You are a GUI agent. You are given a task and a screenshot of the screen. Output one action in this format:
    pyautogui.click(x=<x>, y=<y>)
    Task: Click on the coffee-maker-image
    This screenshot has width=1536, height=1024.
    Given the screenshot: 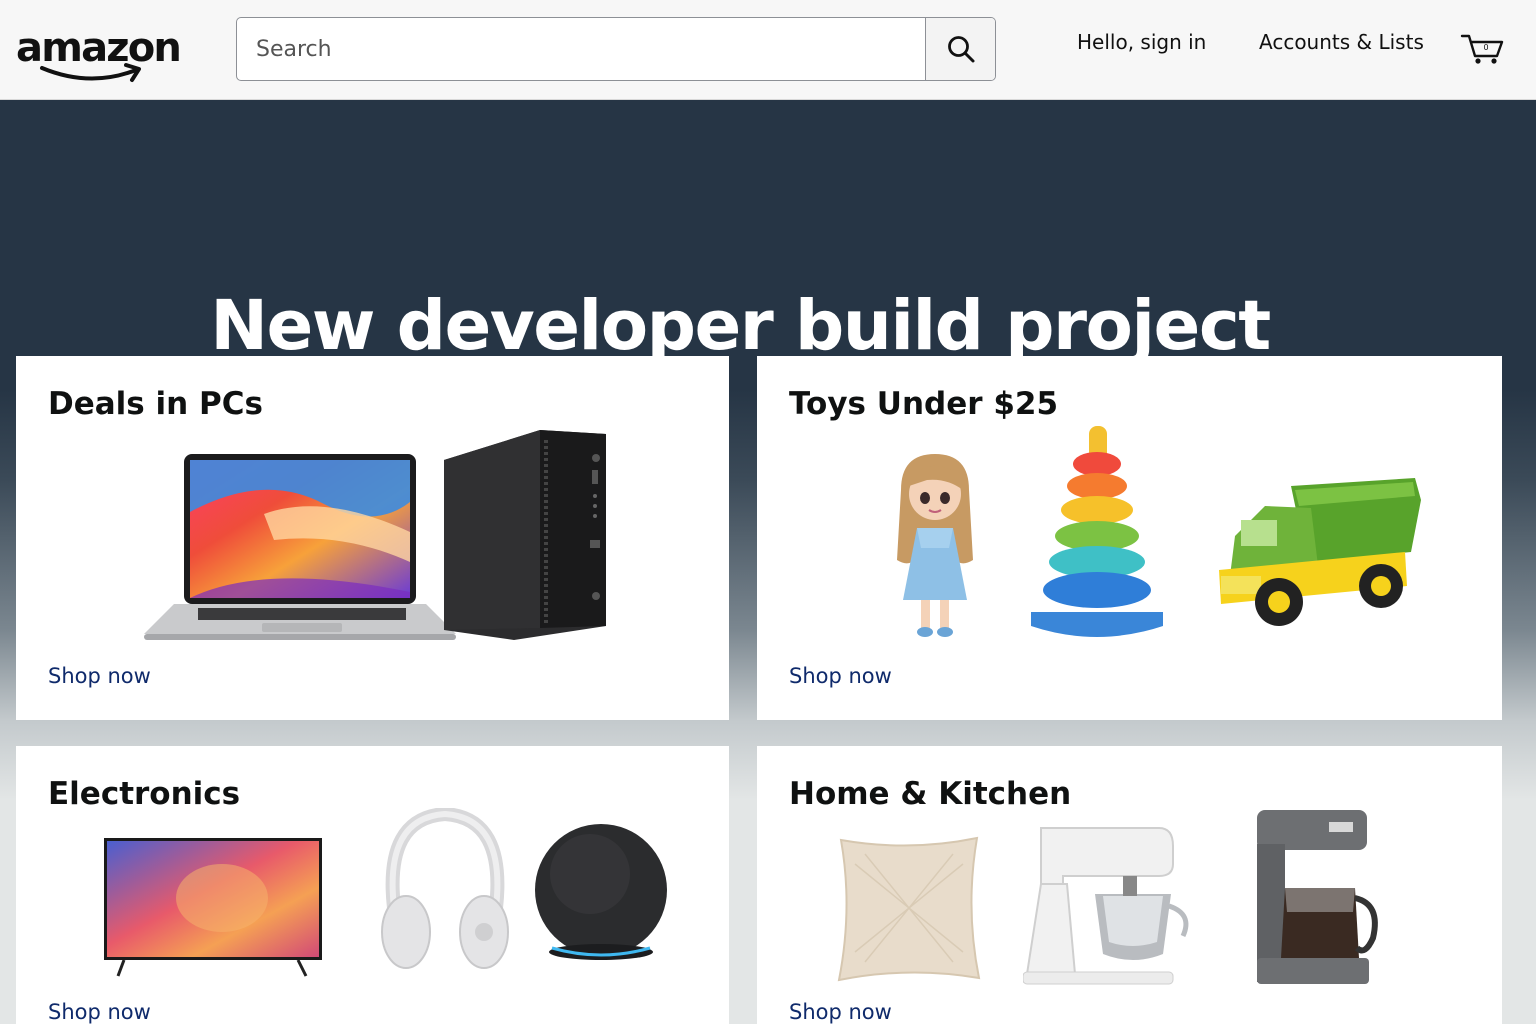 What is the action you would take?
    pyautogui.click(x=1320, y=898)
    